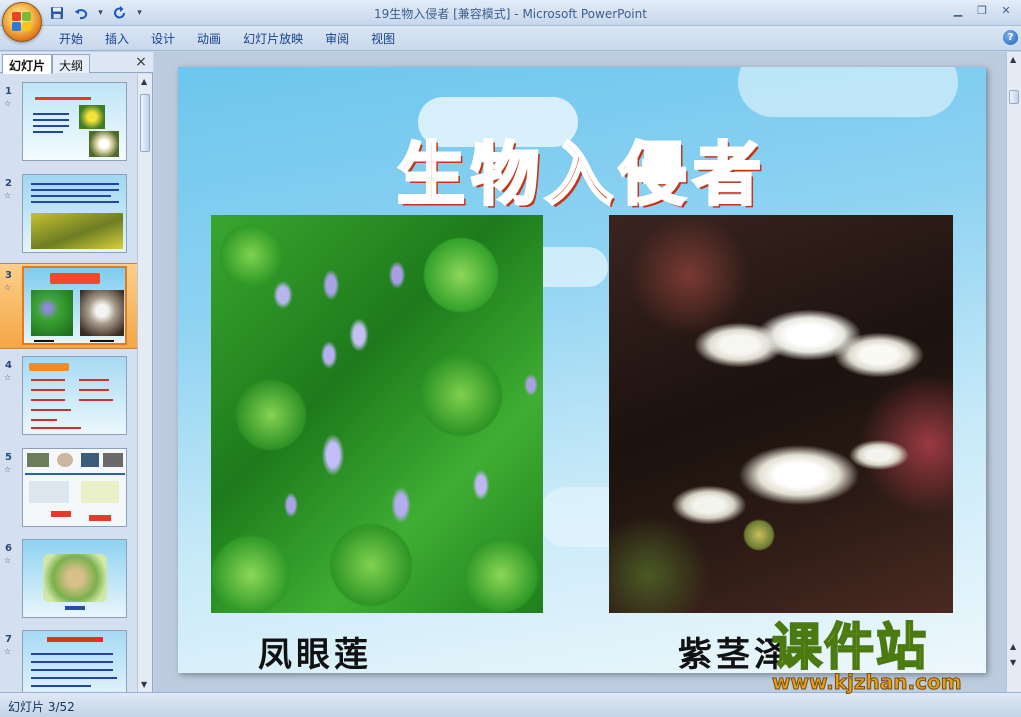 Image resolution: width=1021 pixels, height=717 pixels. Describe the element at coordinates (315, 650) in the screenshot. I see `left-caption: 凤眼莲` at that location.